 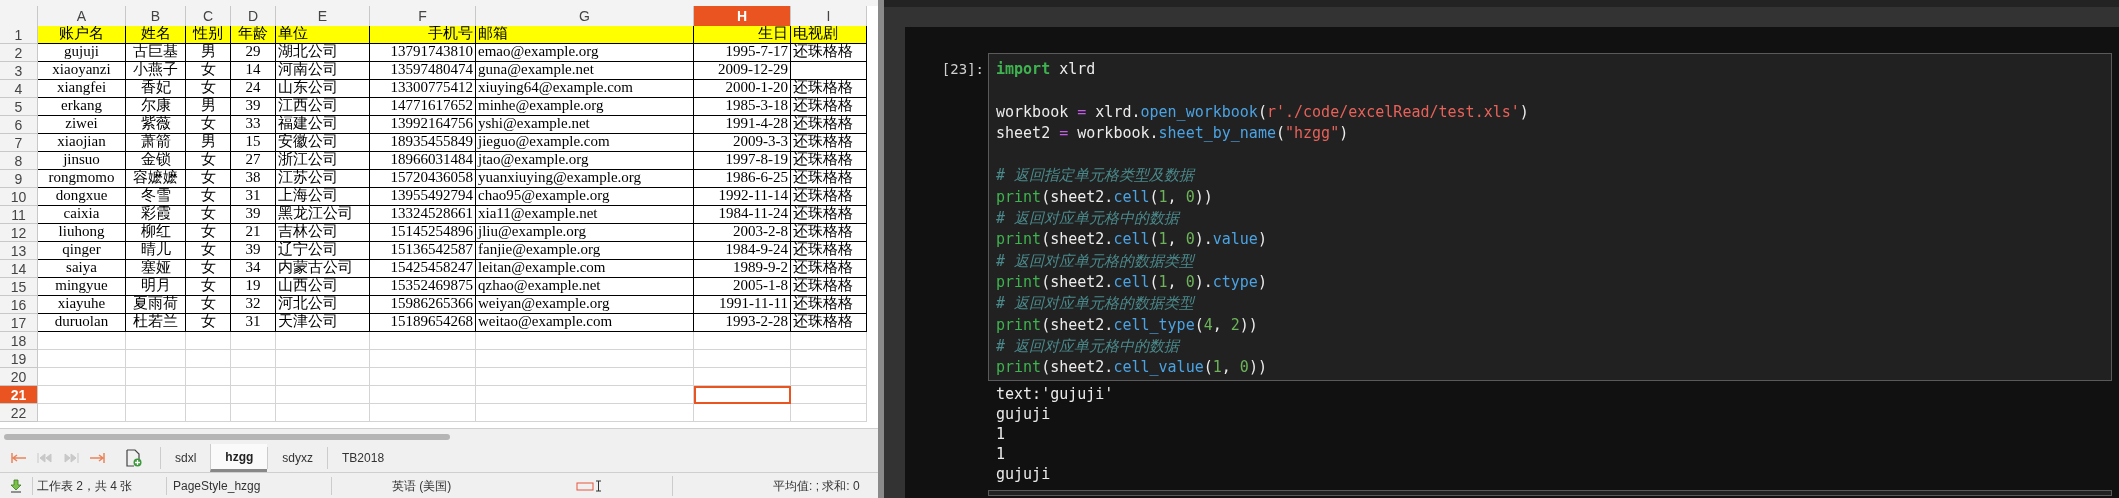 What do you see at coordinates (253, 287) in the screenshot?
I see `table-cell: 19` at bounding box center [253, 287].